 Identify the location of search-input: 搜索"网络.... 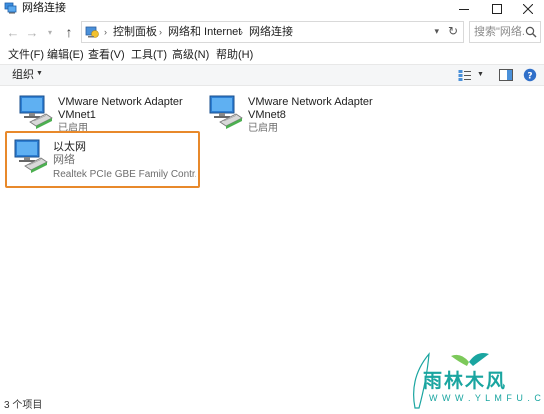
(505, 32).